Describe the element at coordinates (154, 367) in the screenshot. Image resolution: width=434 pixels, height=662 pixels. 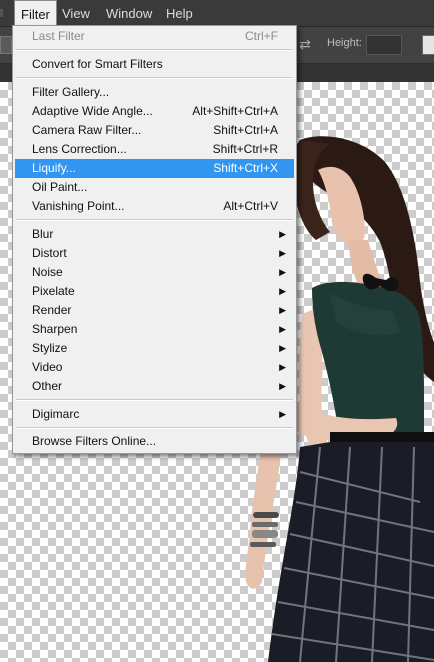
I see `submenu-video: Video ▶` at that location.